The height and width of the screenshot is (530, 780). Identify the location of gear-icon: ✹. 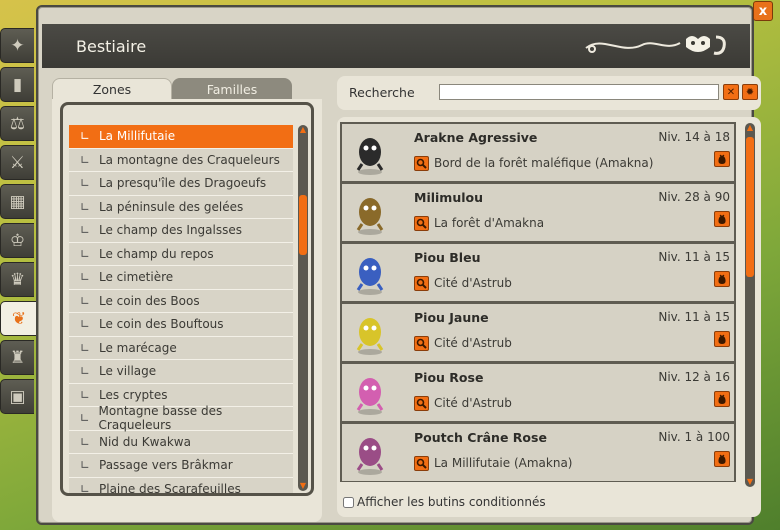
(750, 92).